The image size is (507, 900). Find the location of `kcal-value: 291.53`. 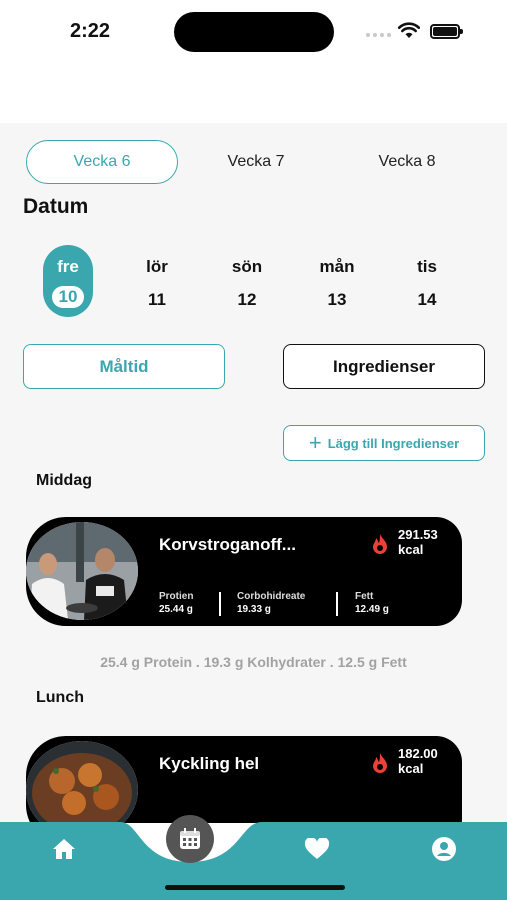

kcal-value: 291.53 is located at coordinates (418, 534).